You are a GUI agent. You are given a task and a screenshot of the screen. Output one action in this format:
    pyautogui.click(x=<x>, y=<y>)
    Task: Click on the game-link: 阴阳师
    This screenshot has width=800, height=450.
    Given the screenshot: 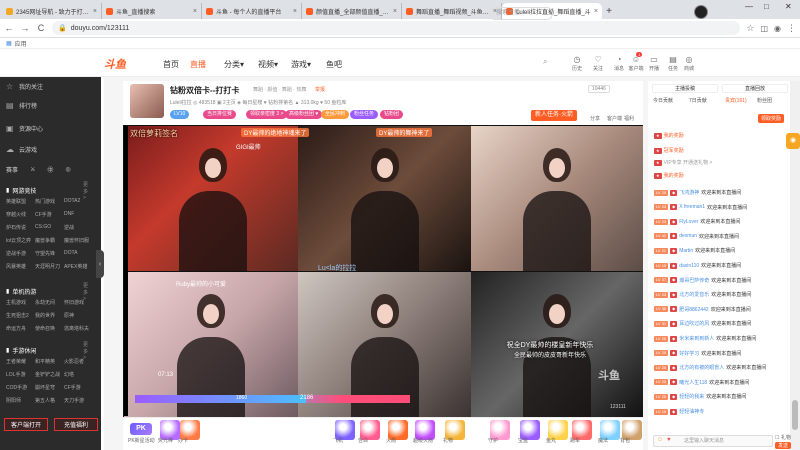 What is the action you would take?
    pyautogui.click(x=20, y=400)
    